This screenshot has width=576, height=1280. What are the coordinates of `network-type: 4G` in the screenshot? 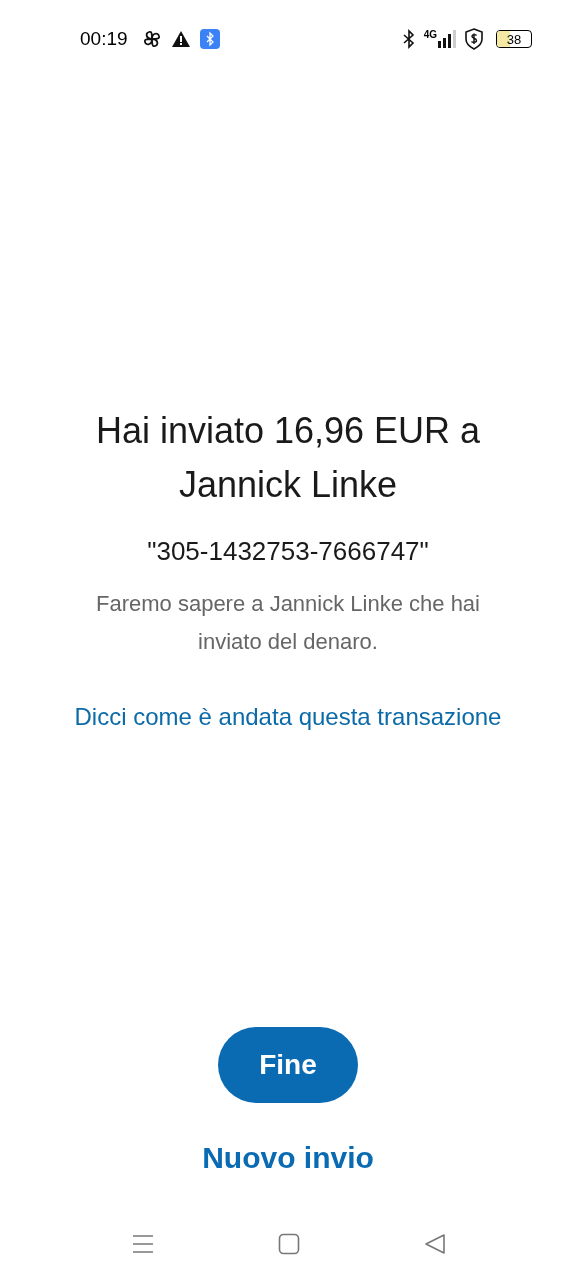 It's located at (430, 35).